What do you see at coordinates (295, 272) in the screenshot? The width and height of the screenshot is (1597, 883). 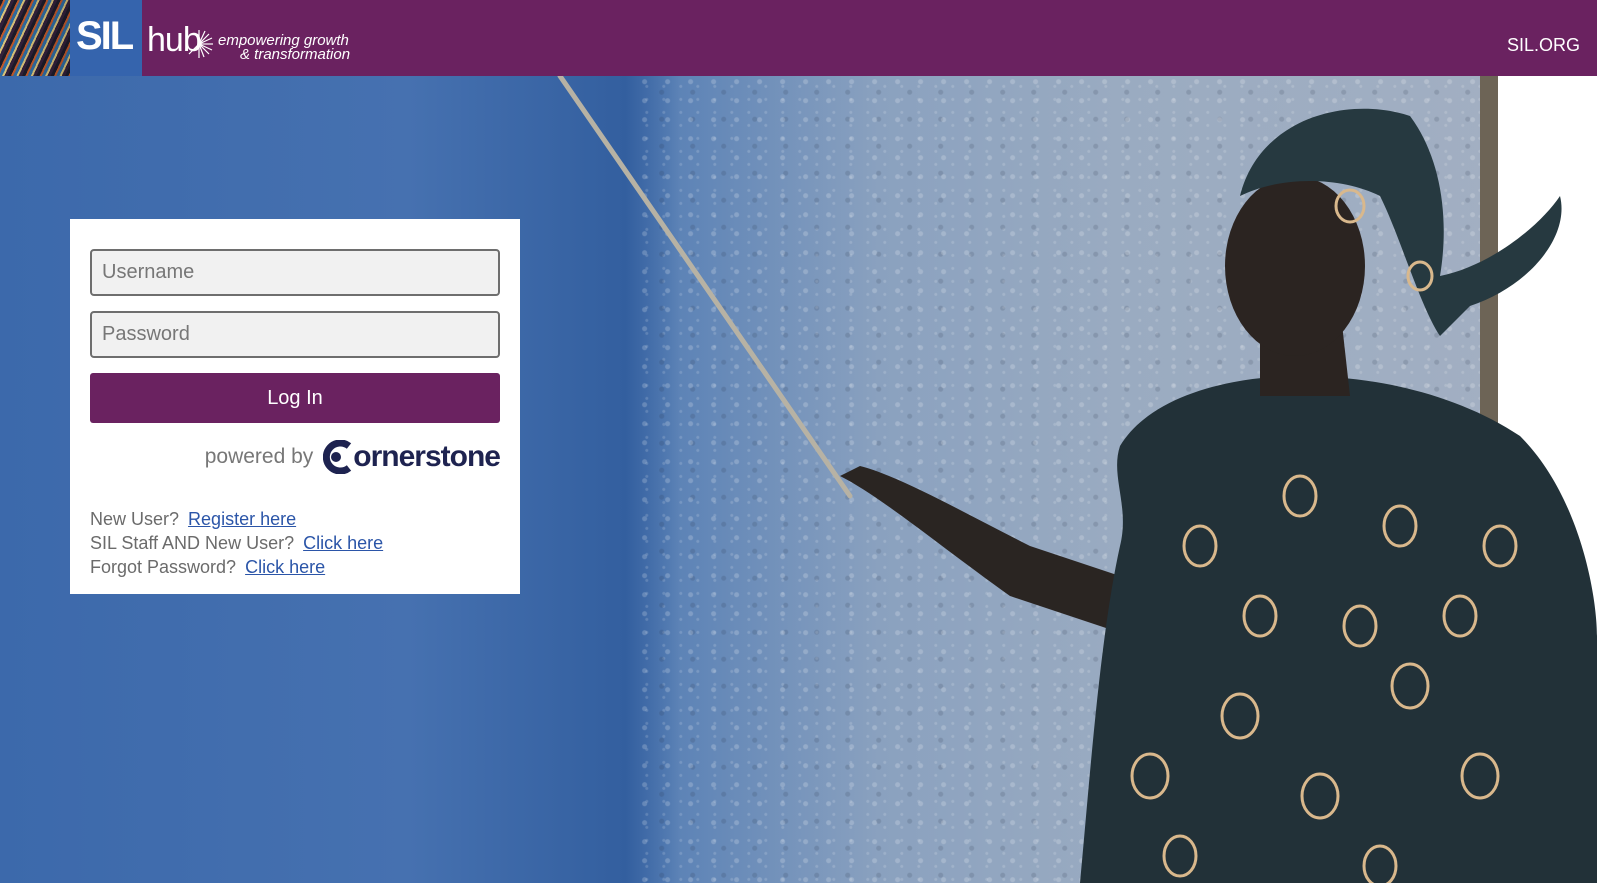 I see `username-input` at bounding box center [295, 272].